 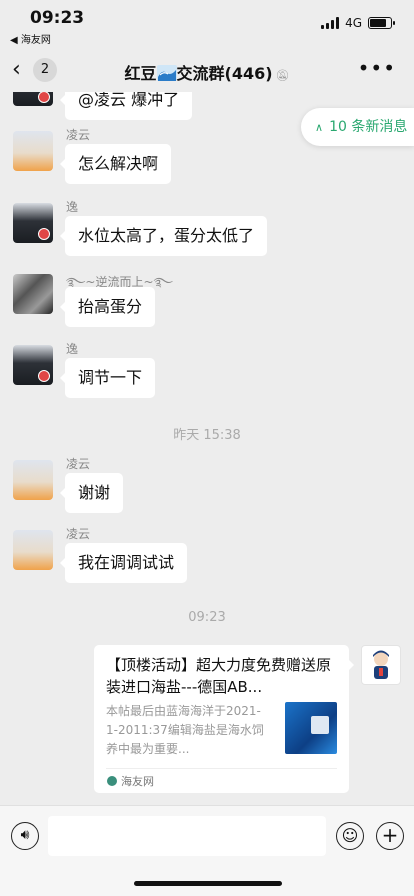 I want to click on divider, so click(x=221, y=768).